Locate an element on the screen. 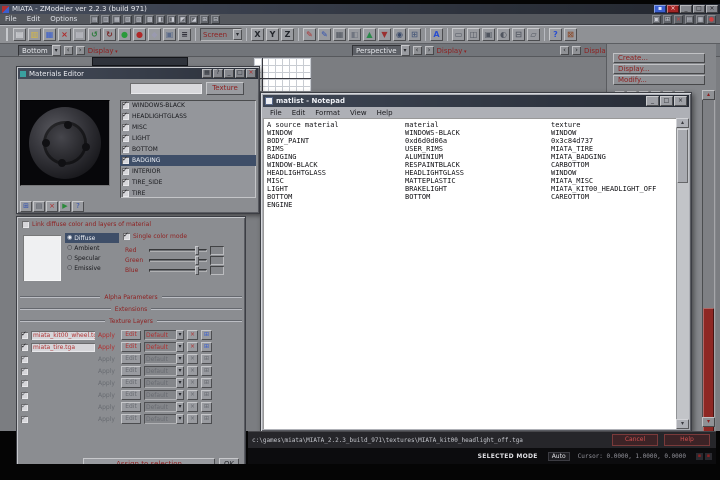 This screenshot has width=720, height=480. menu-item: Format is located at coordinates (327, 113).